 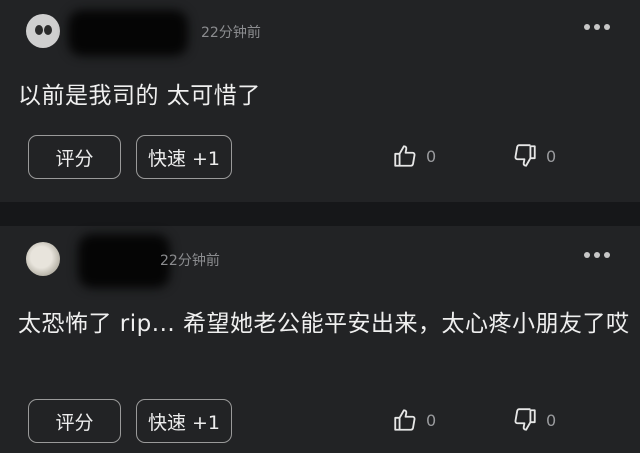 I want to click on comment-text: 以前是我司的 太可惜了, so click(x=139, y=96).